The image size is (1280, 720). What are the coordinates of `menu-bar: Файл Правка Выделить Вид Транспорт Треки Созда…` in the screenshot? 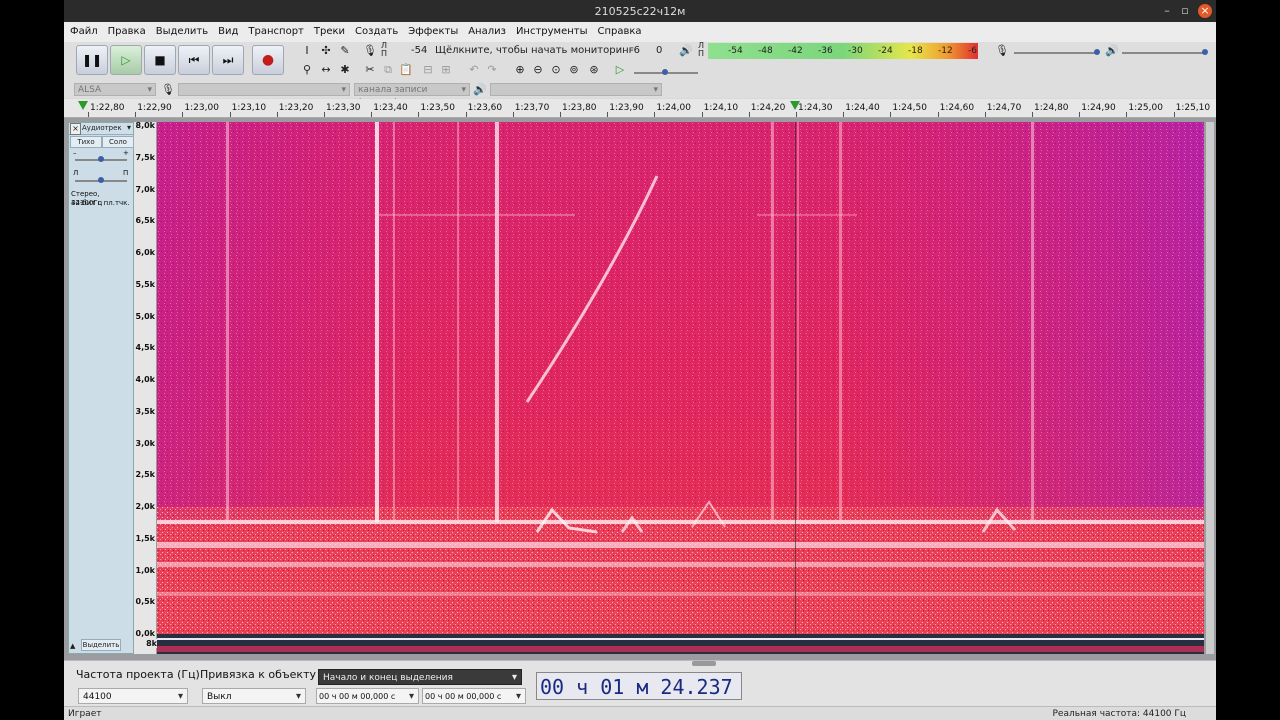 It's located at (640, 32).